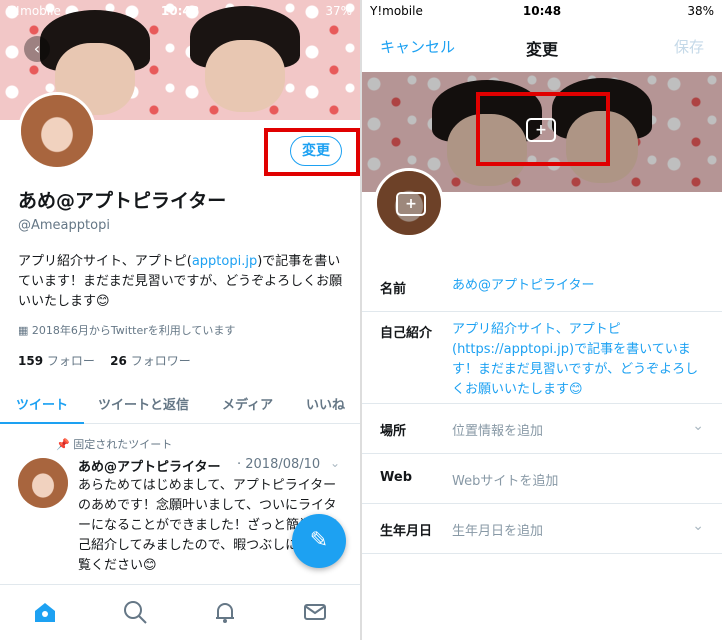  I want to click on name-field: あめ@アプトピライター, so click(578, 286).